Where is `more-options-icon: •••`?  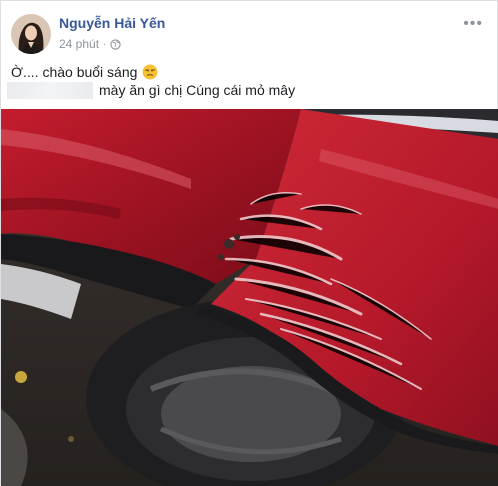 more-options-icon: ••• is located at coordinates (473, 24).